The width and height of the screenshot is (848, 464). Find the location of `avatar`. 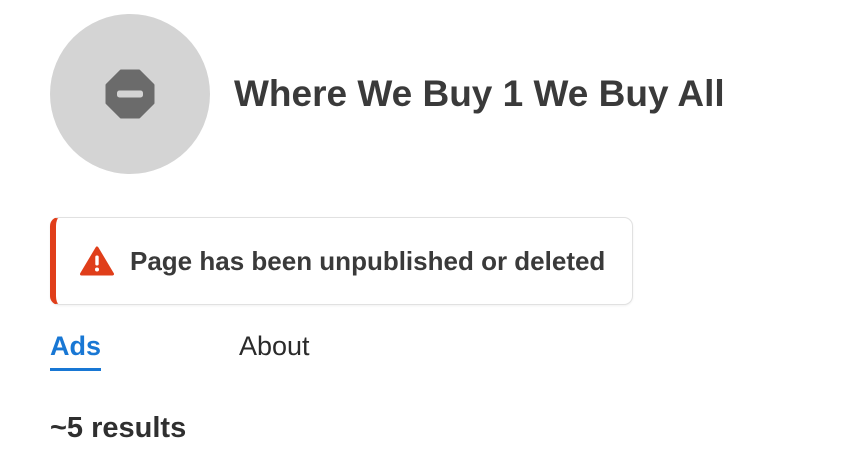

avatar is located at coordinates (130, 94).